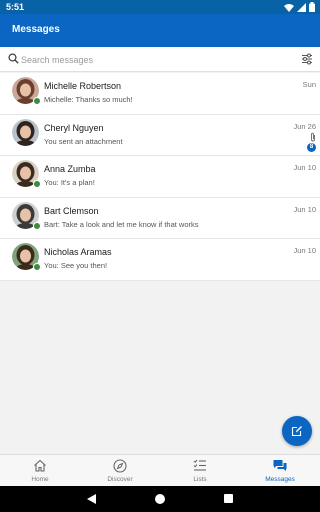 This screenshot has height=512, width=320. What do you see at coordinates (69, 182) in the screenshot?
I see `message-preview: You: It's a plan!` at bounding box center [69, 182].